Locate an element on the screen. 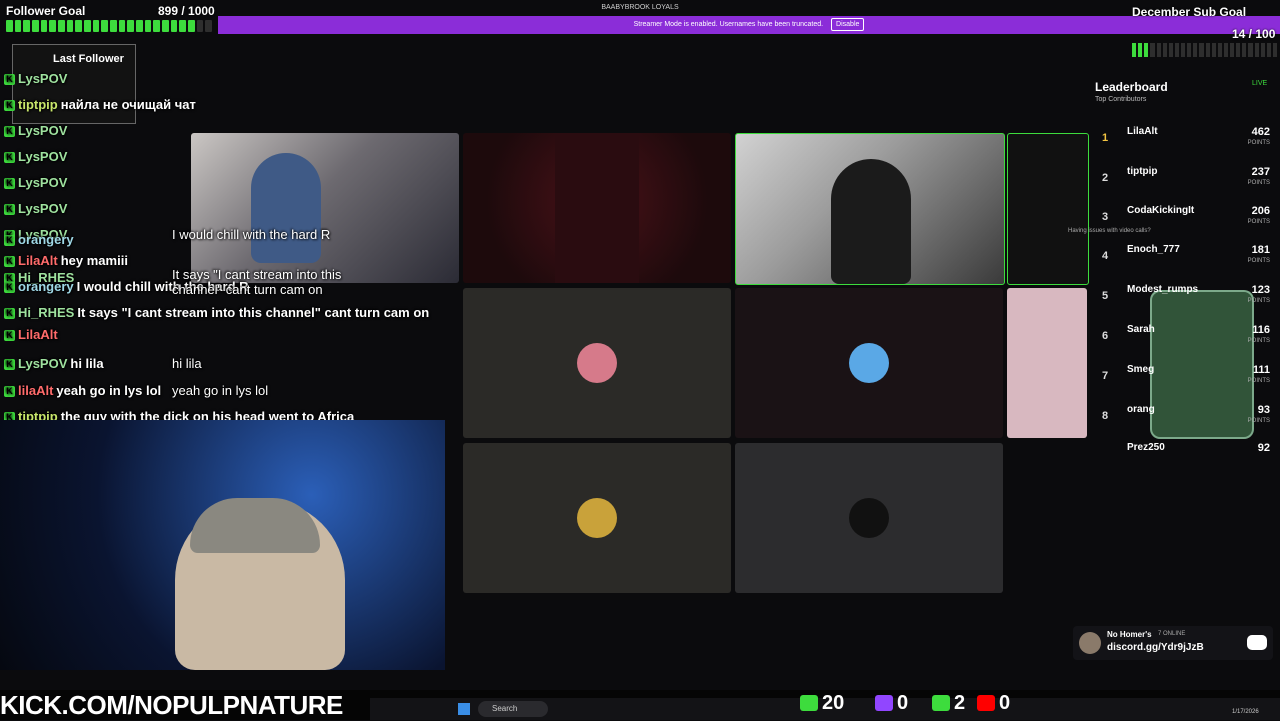 Image resolution: width=1280 pixels, height=721 pixels. discord-server-name: No Homer's is located at coordinates (1129, 634).